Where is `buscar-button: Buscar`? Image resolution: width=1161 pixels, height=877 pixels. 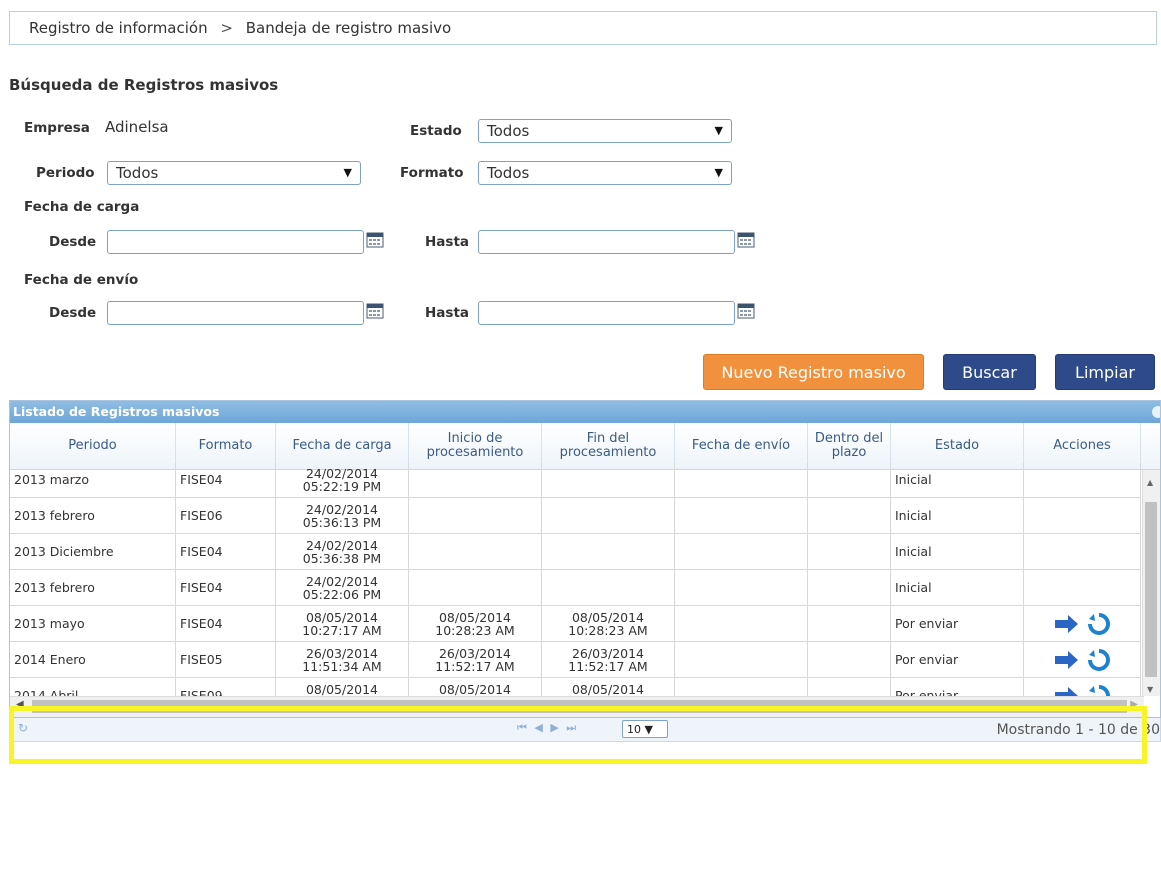 buscar-button: Buscar is located at coordinates (989, 372).